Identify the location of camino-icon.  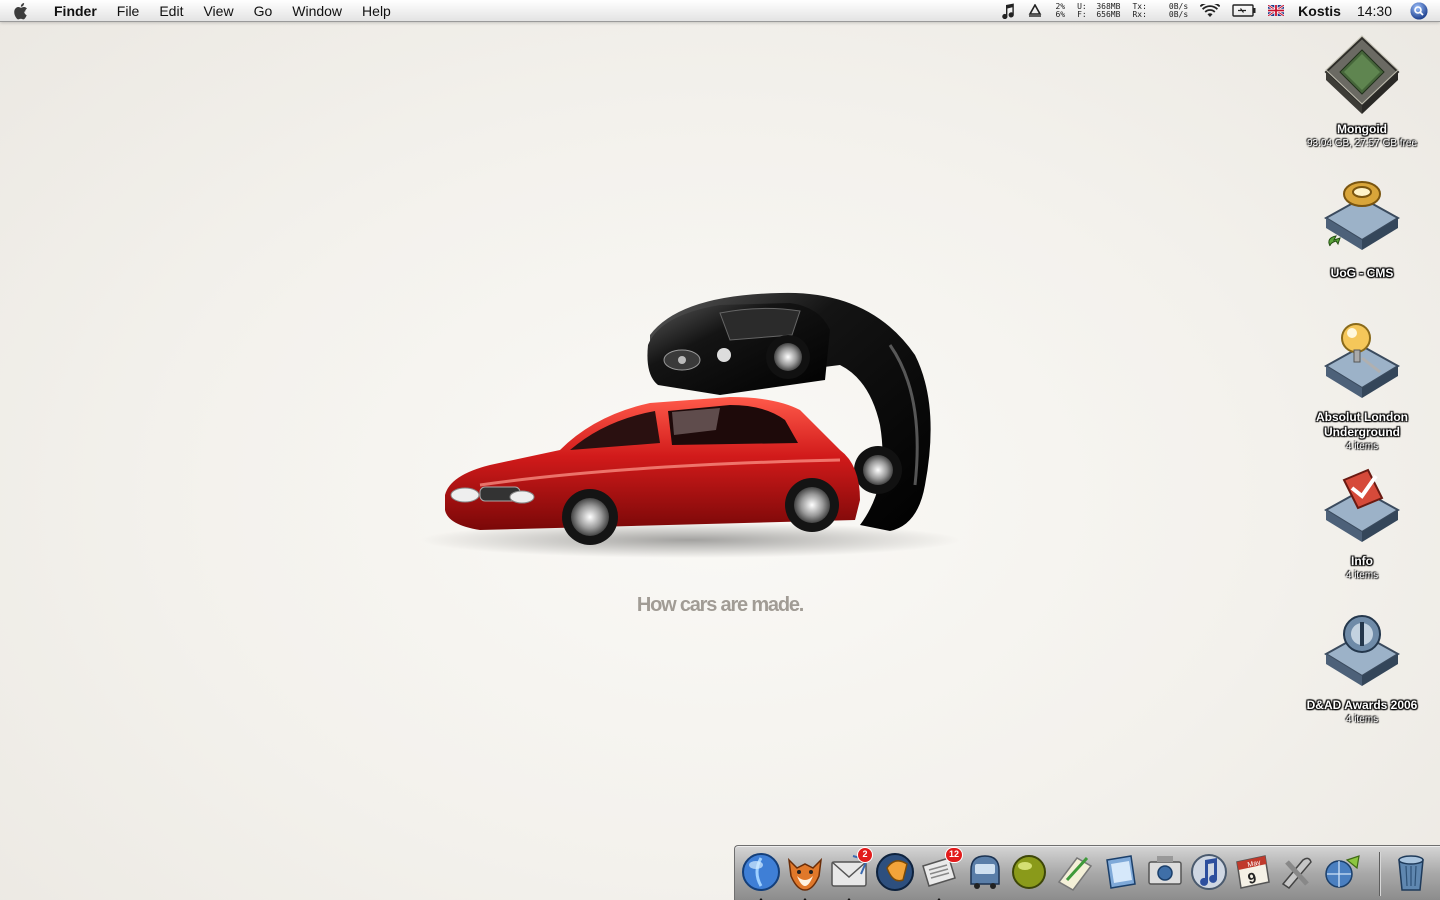
(1029, 872).